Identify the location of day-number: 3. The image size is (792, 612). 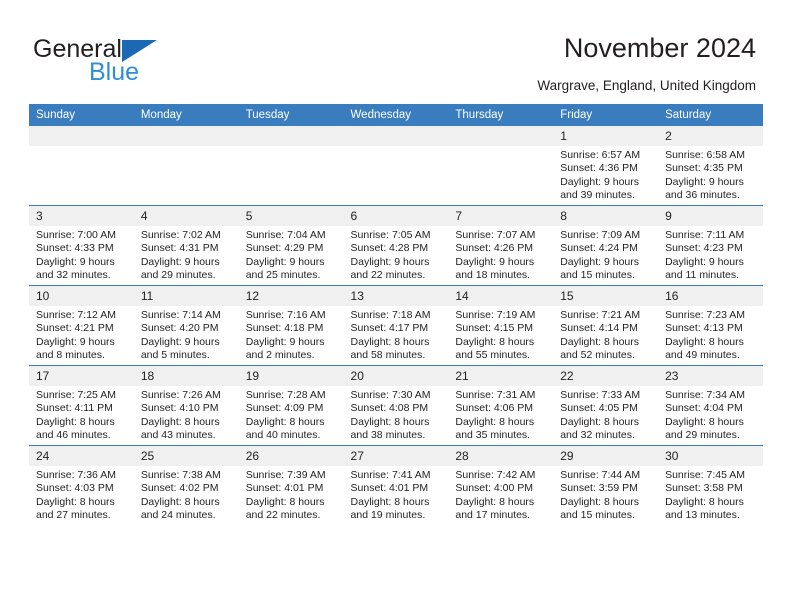
(81, 216).